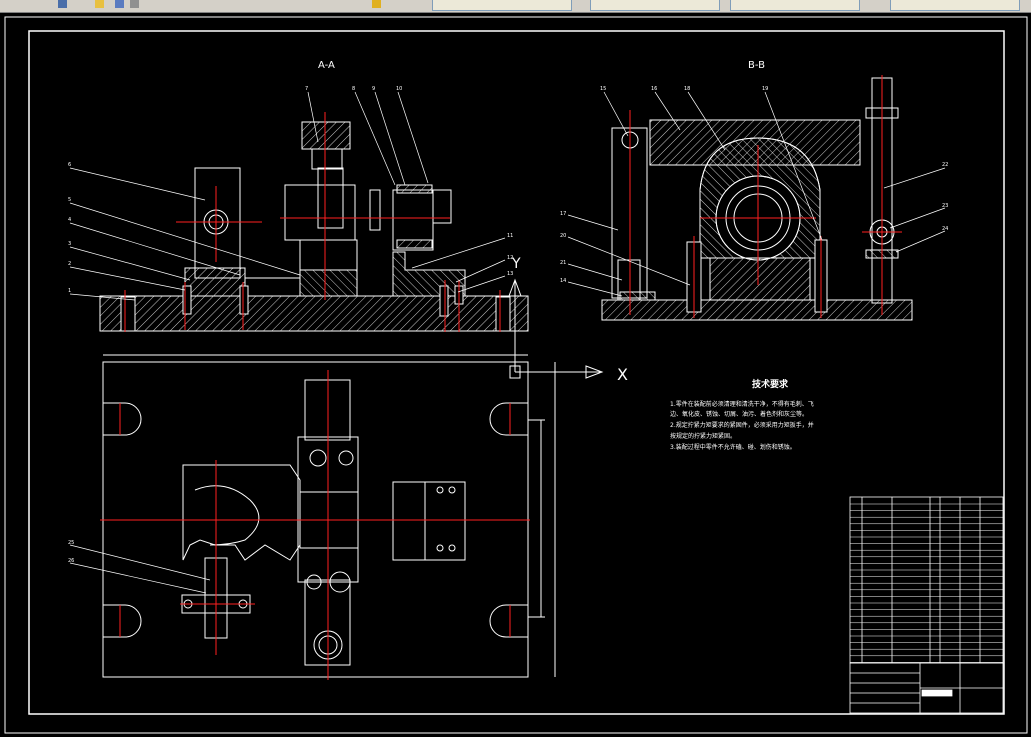 The width and height of the screenshot is (1031, 737). I want to click on svg-text: 1, so click(69, 291).